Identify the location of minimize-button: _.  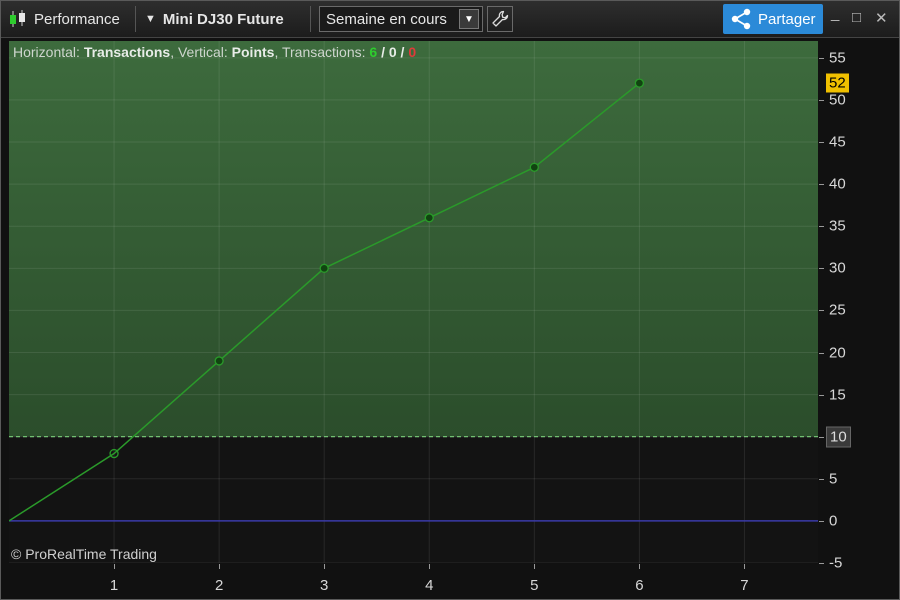
(835, 13).